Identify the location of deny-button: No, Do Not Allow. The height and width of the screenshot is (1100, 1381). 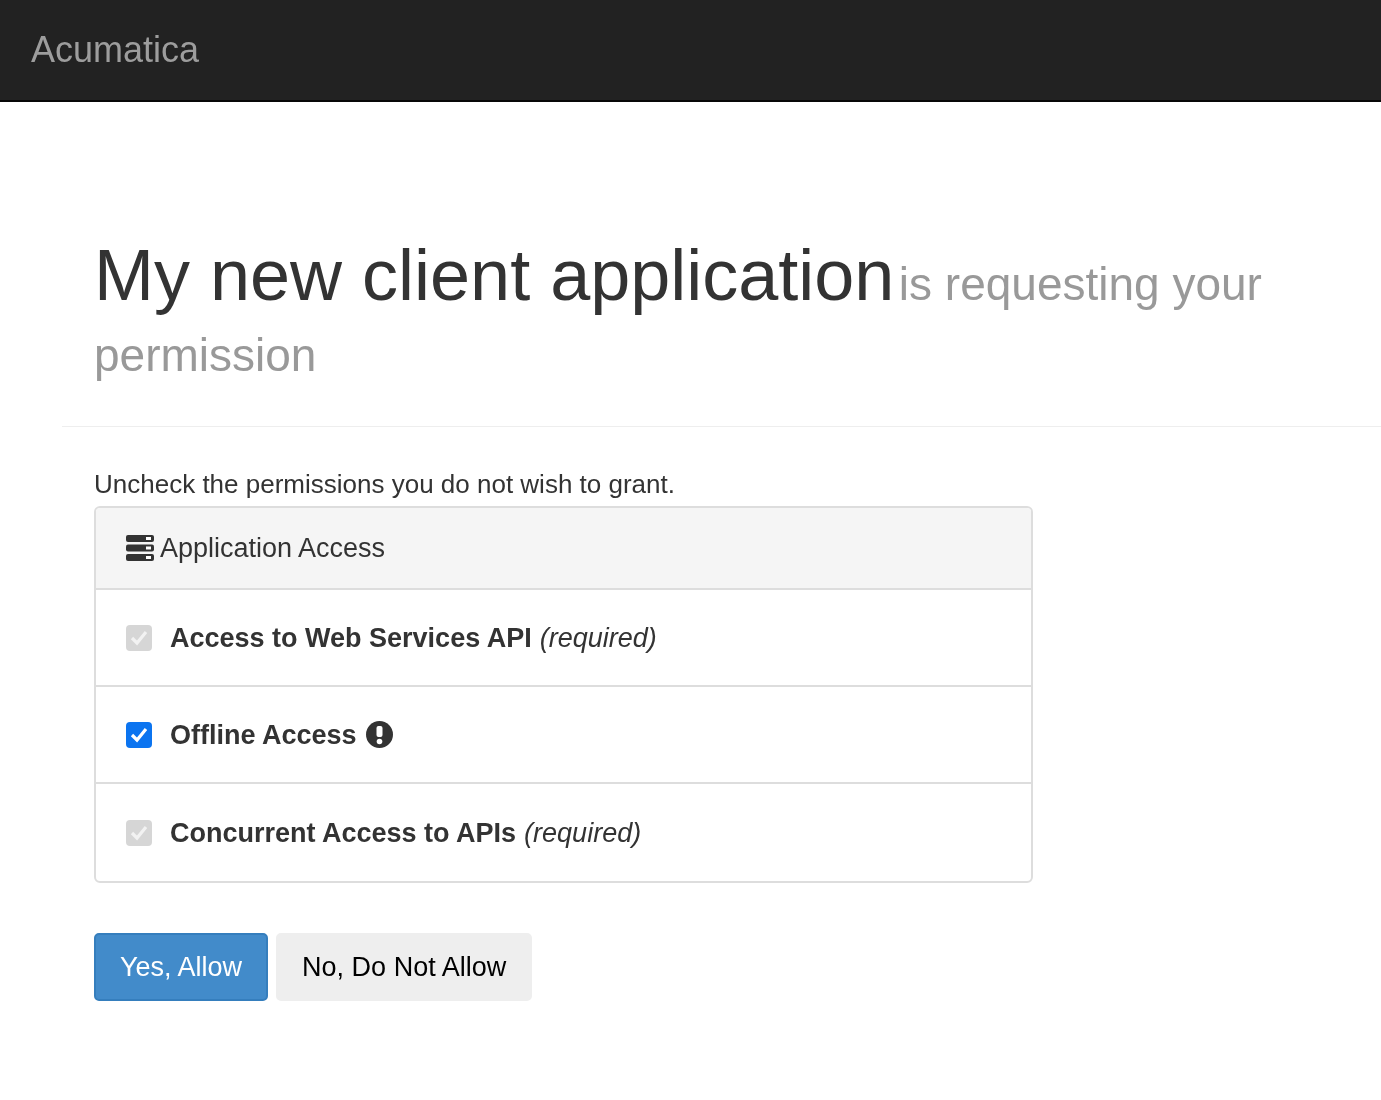
(404, 967).